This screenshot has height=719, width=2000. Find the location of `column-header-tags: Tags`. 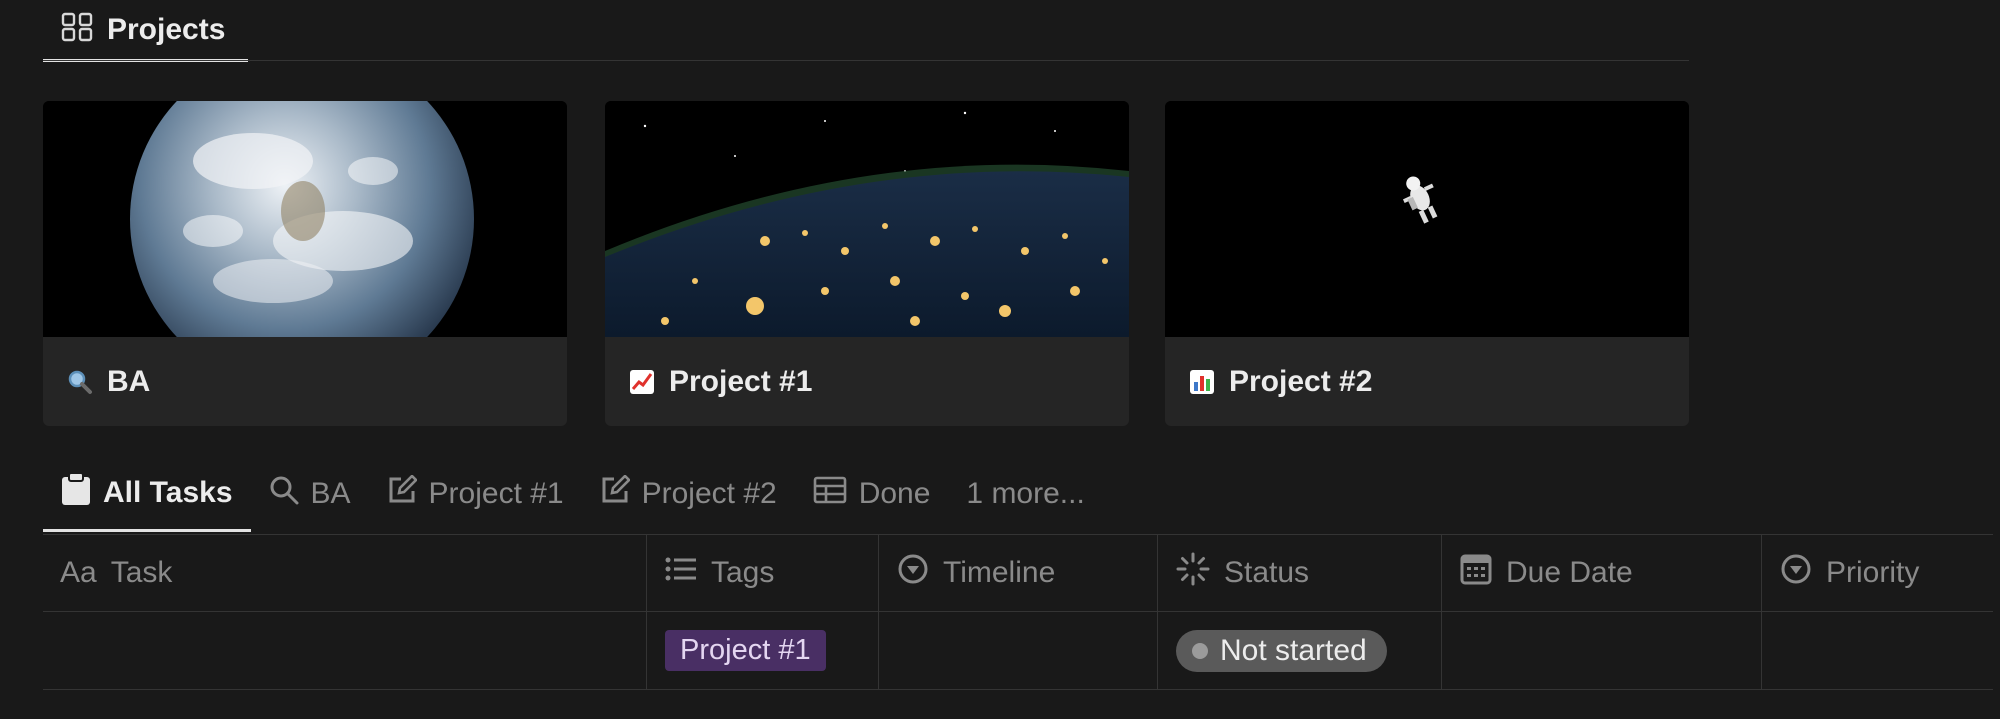

column-header-tags: Tags is located at coordinates (763, 573).